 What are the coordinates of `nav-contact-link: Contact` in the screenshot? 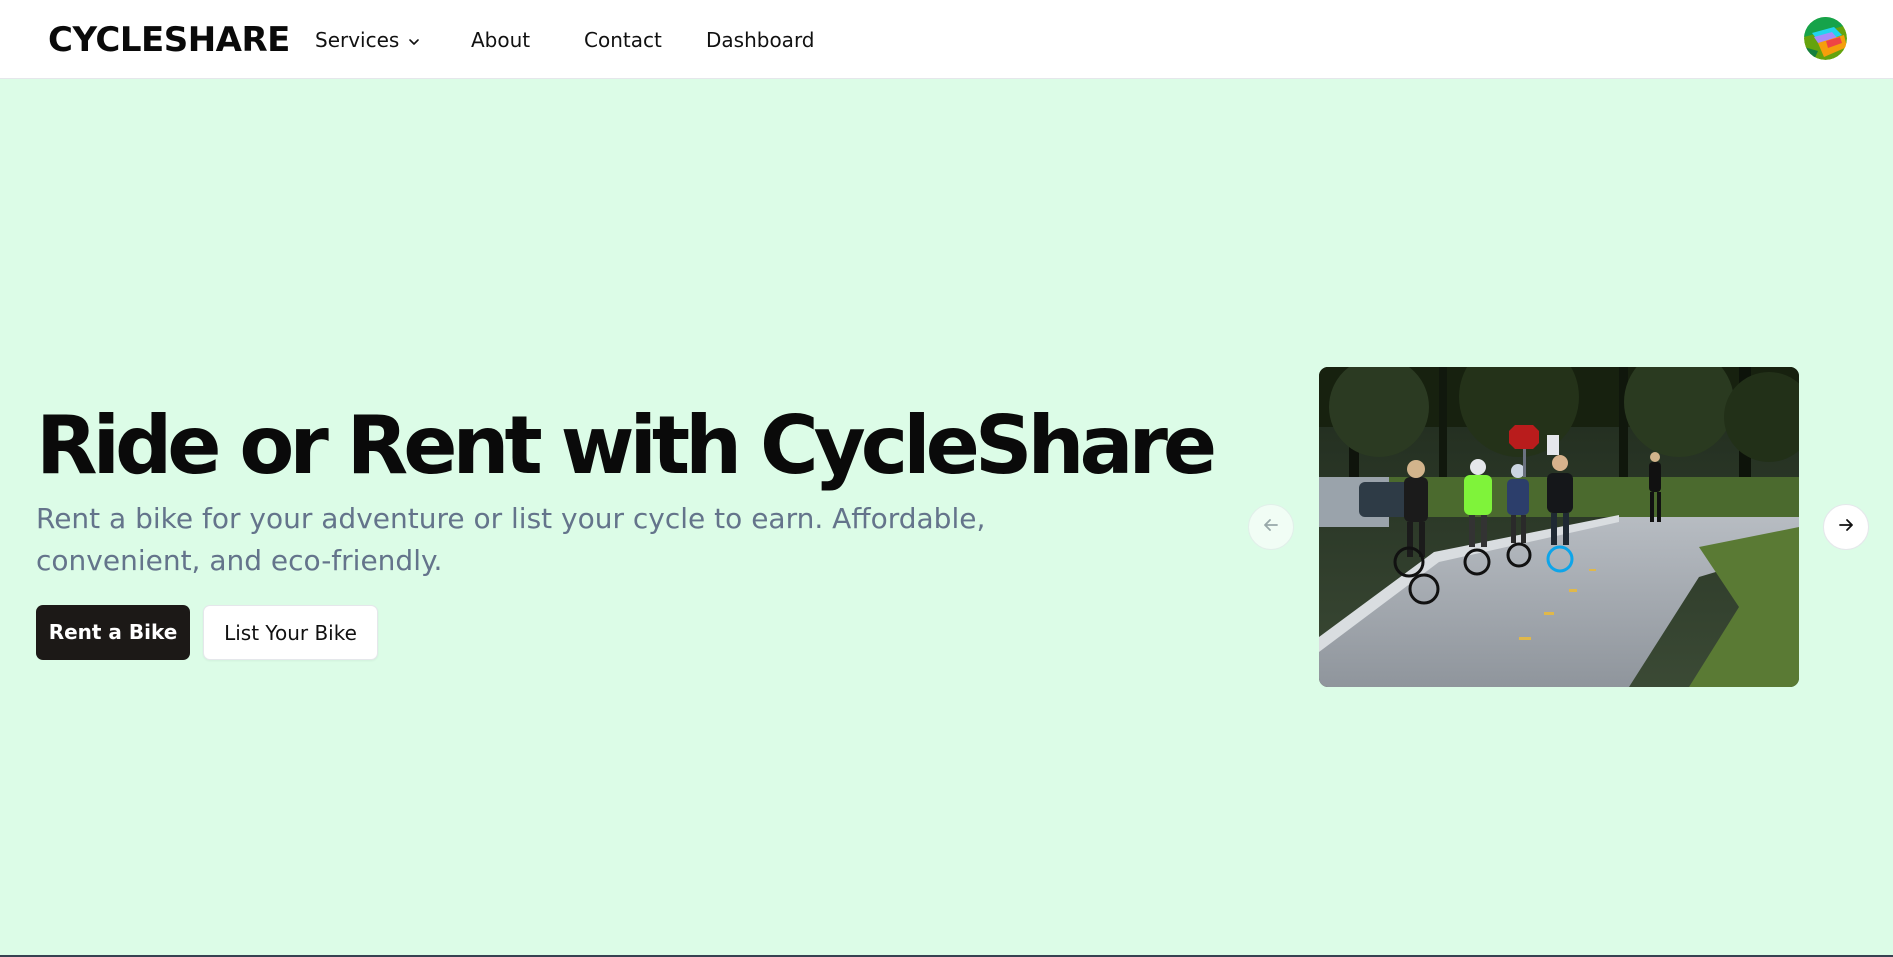 It's located at (623, 40).